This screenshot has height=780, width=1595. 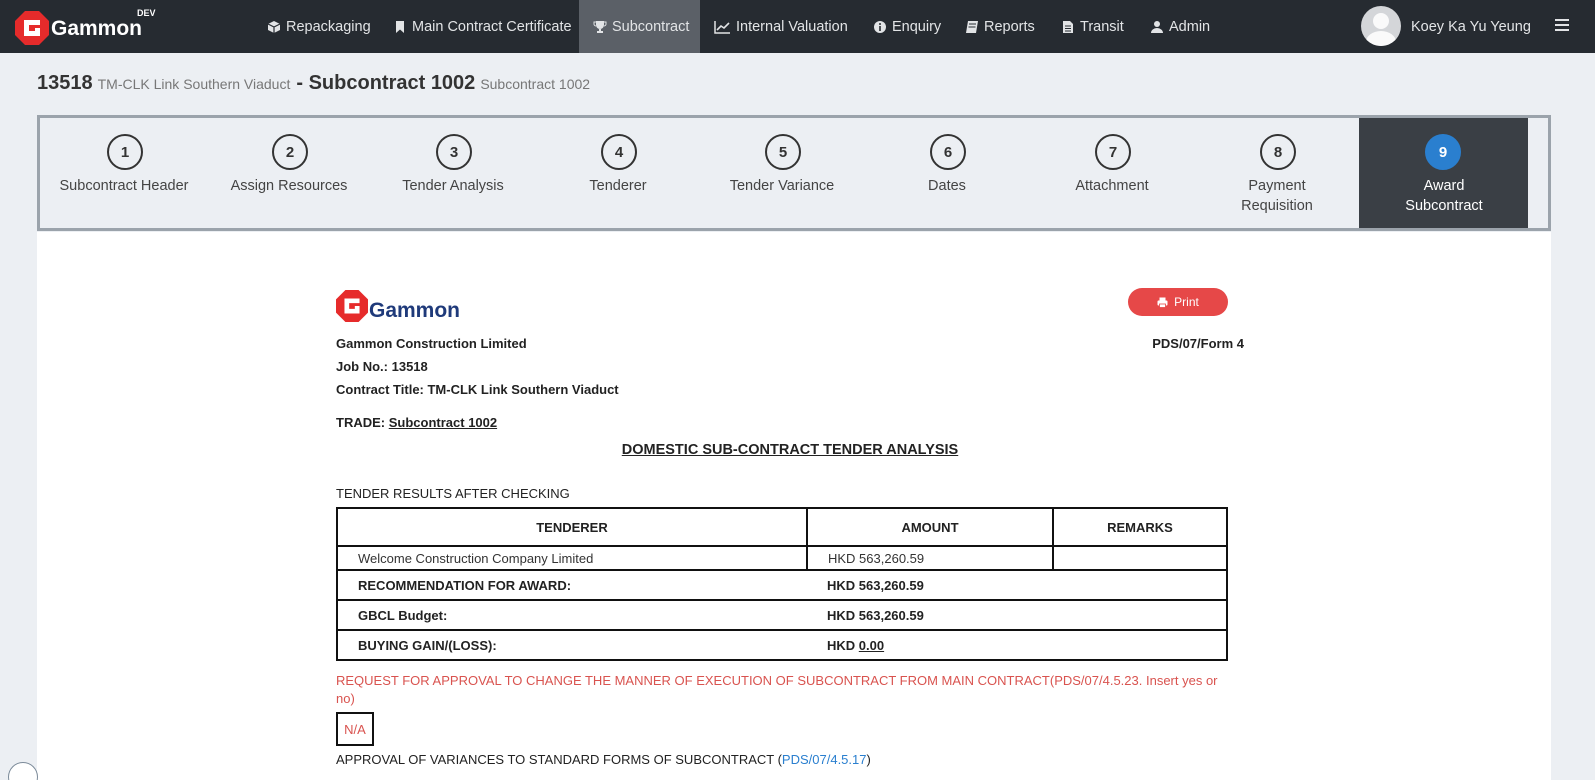 I want to click on trade-label: TRADE:, so click(x=361, y=422).